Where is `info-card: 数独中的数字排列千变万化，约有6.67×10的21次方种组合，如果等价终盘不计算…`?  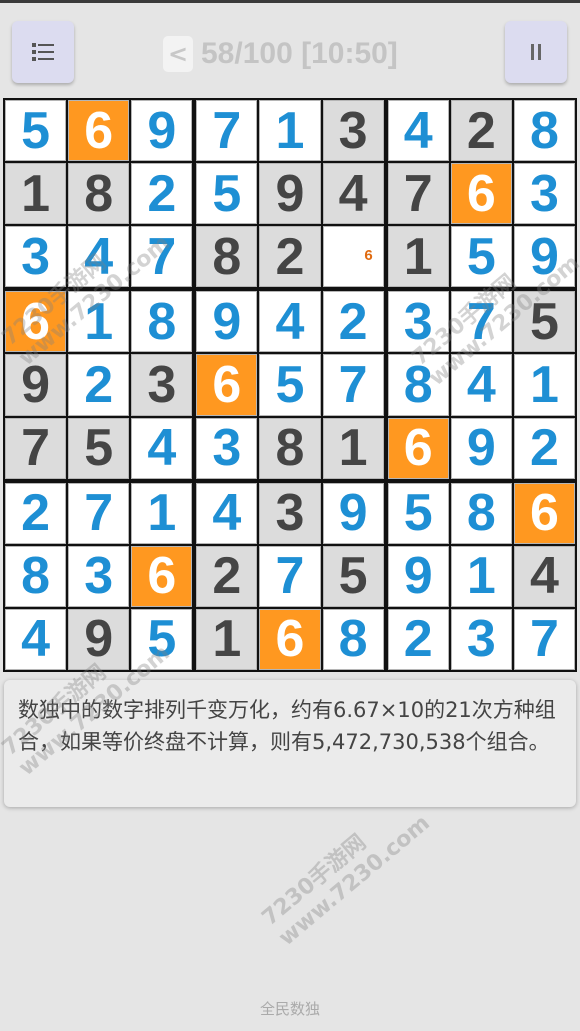 info-card: 数独中的数字排列千变万化，约有6.67×10的21次方种组合，如果等价终盘不计算… is located at coordinates (290, 743).